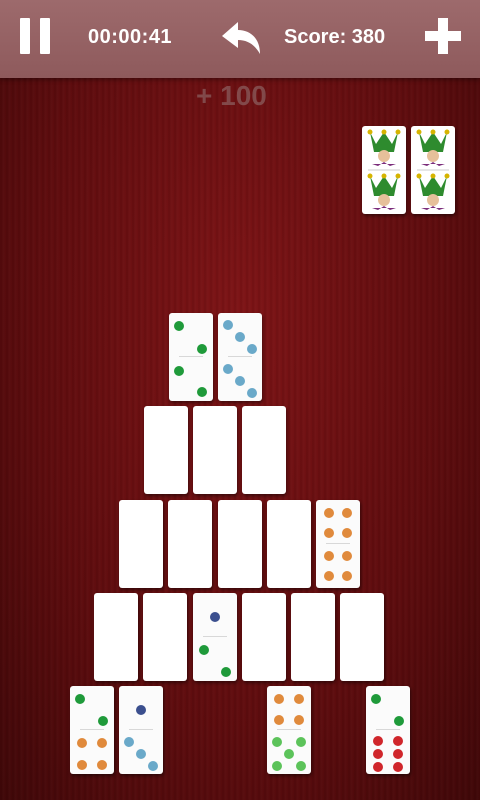 The height and width of the screenshot is (800, 480). Describe the element at coordinates (384, 147) in the screenshot. I see `jester-icon` at that location.